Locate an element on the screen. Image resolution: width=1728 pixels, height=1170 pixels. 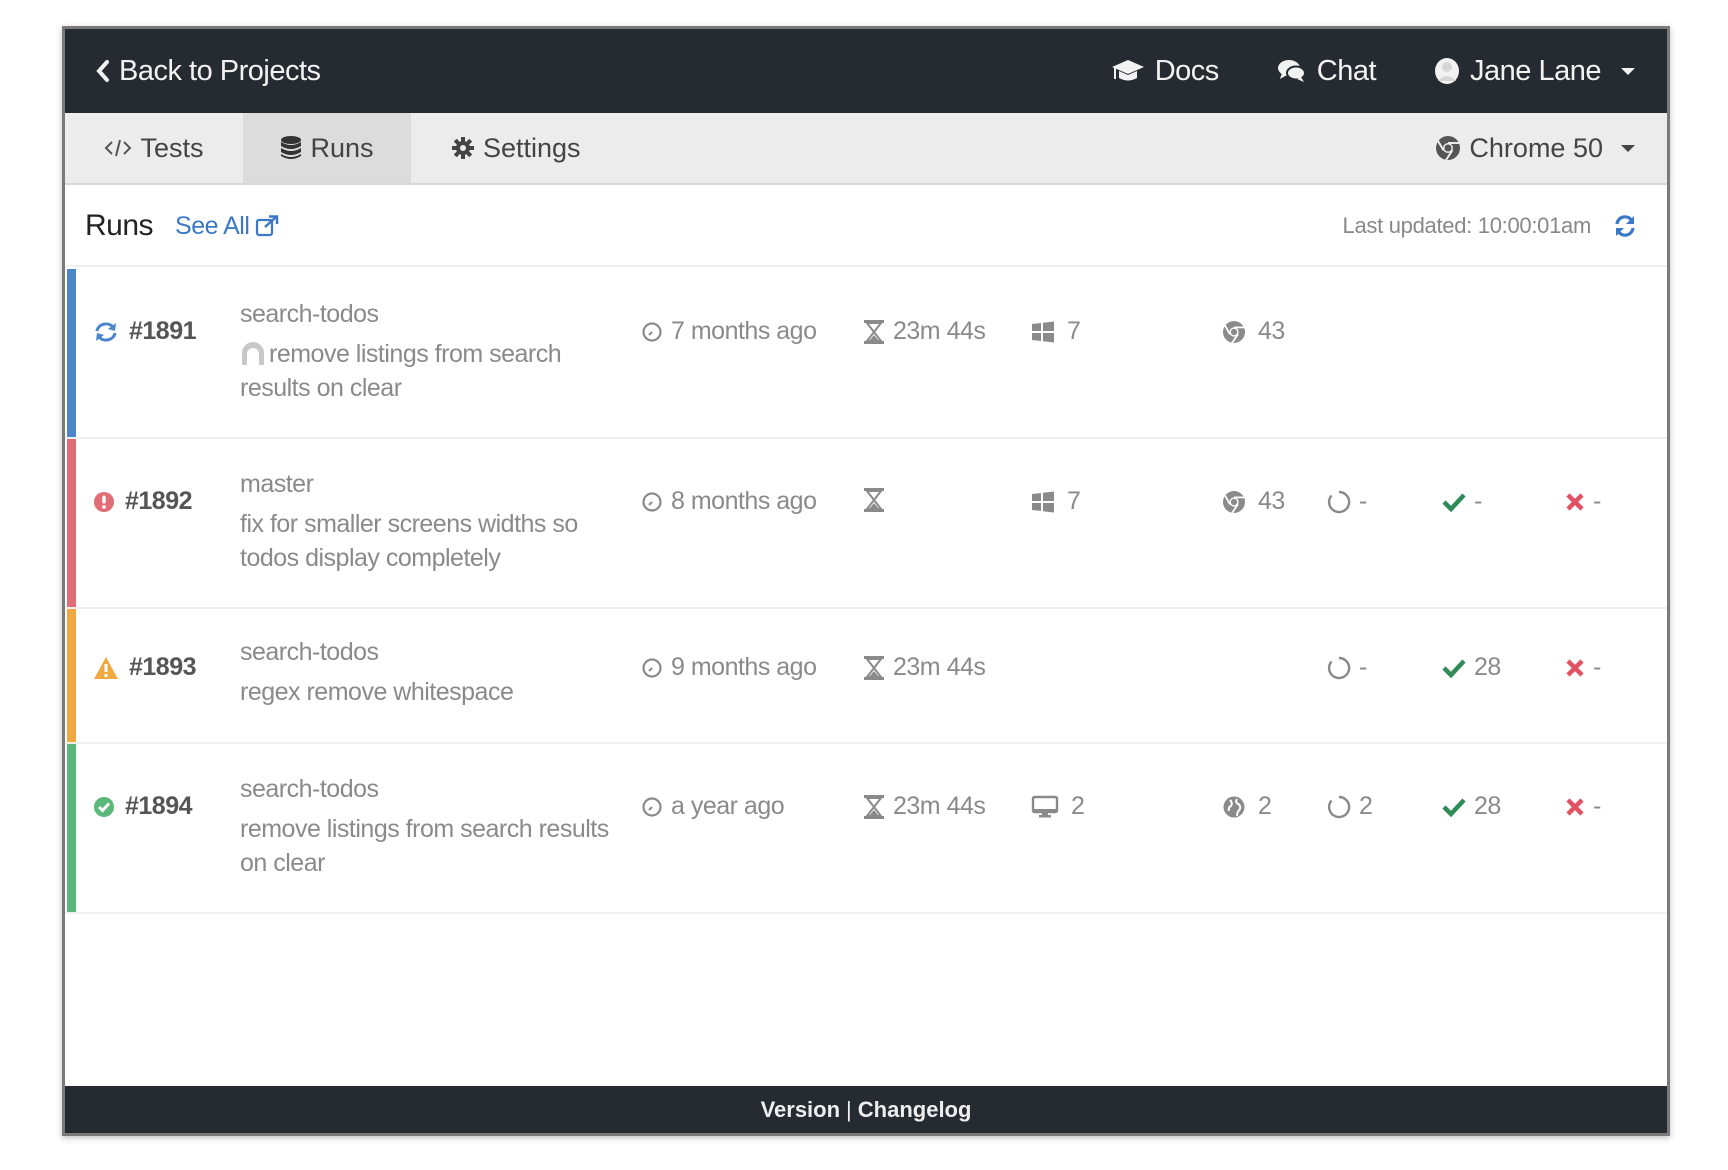
user-menu: Jane Lane is located at coordinates (1534, 71).